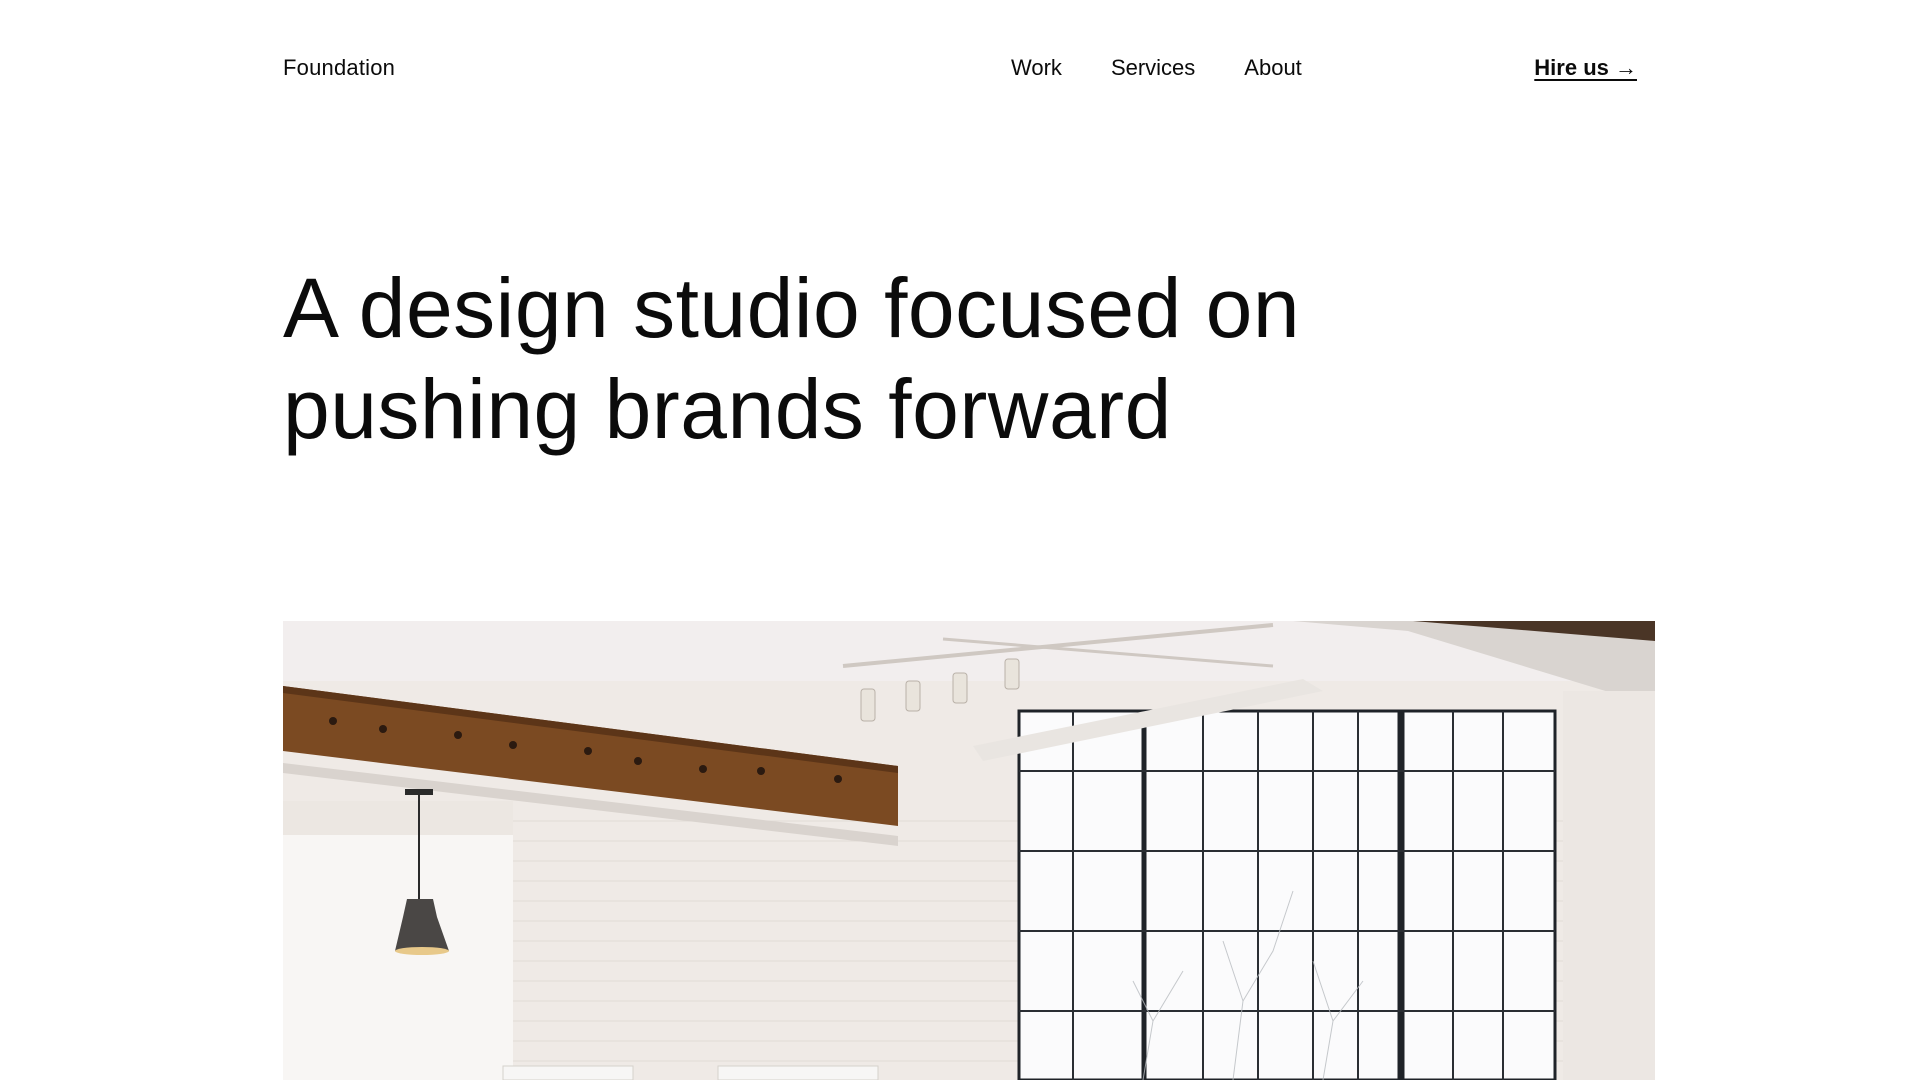 The image size is (1920, 1080). What do you see at coordinates (1036, 68) in the screenshot?
I see `nav-link-work: Work` at bounding box center [1036, 68].